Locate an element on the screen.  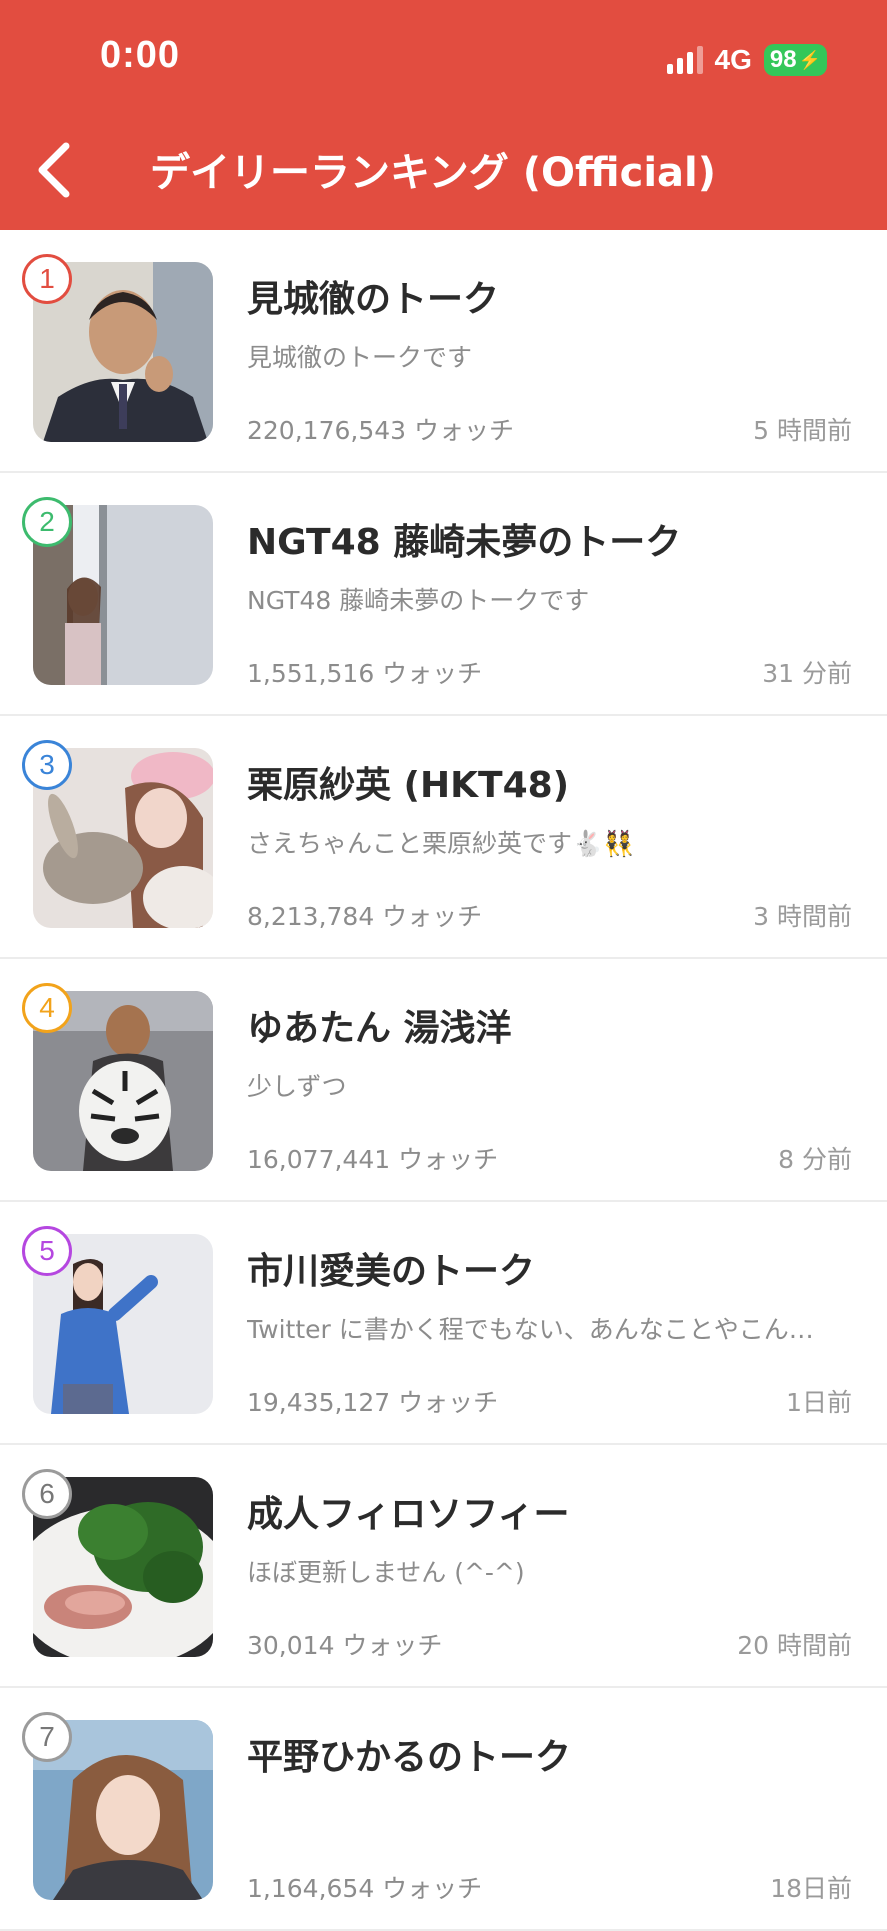
rank-badge: 4 is located at coordinates (47, 1008).